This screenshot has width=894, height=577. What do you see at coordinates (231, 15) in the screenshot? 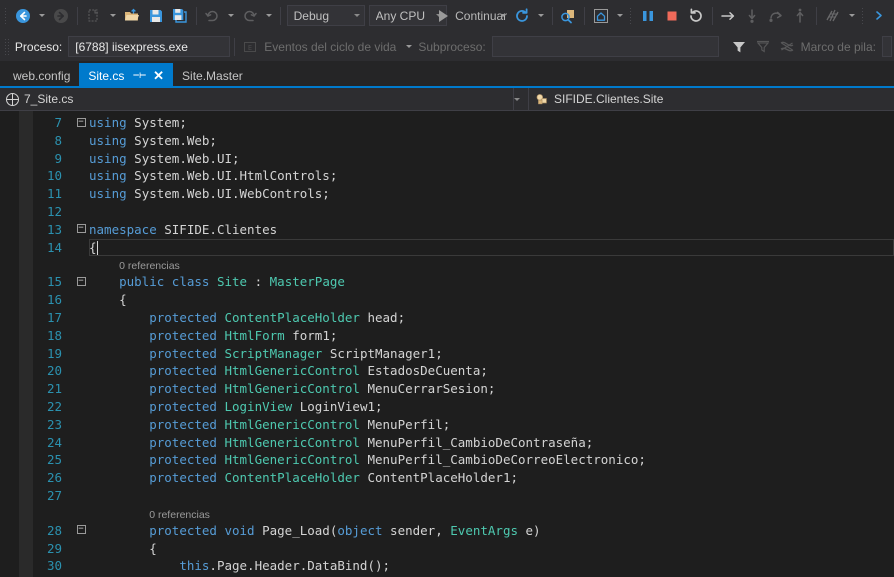
I see `undo-dropdown-icon` at bounding box center [231, 15].